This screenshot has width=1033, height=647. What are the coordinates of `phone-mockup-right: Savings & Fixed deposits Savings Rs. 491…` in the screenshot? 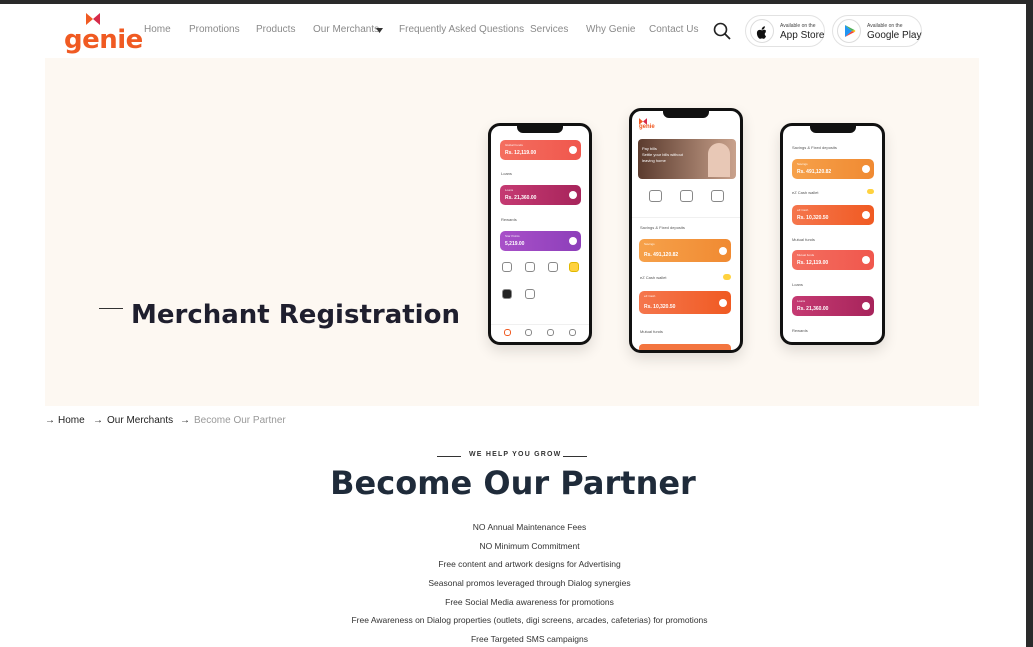 It's located at (832, 234).